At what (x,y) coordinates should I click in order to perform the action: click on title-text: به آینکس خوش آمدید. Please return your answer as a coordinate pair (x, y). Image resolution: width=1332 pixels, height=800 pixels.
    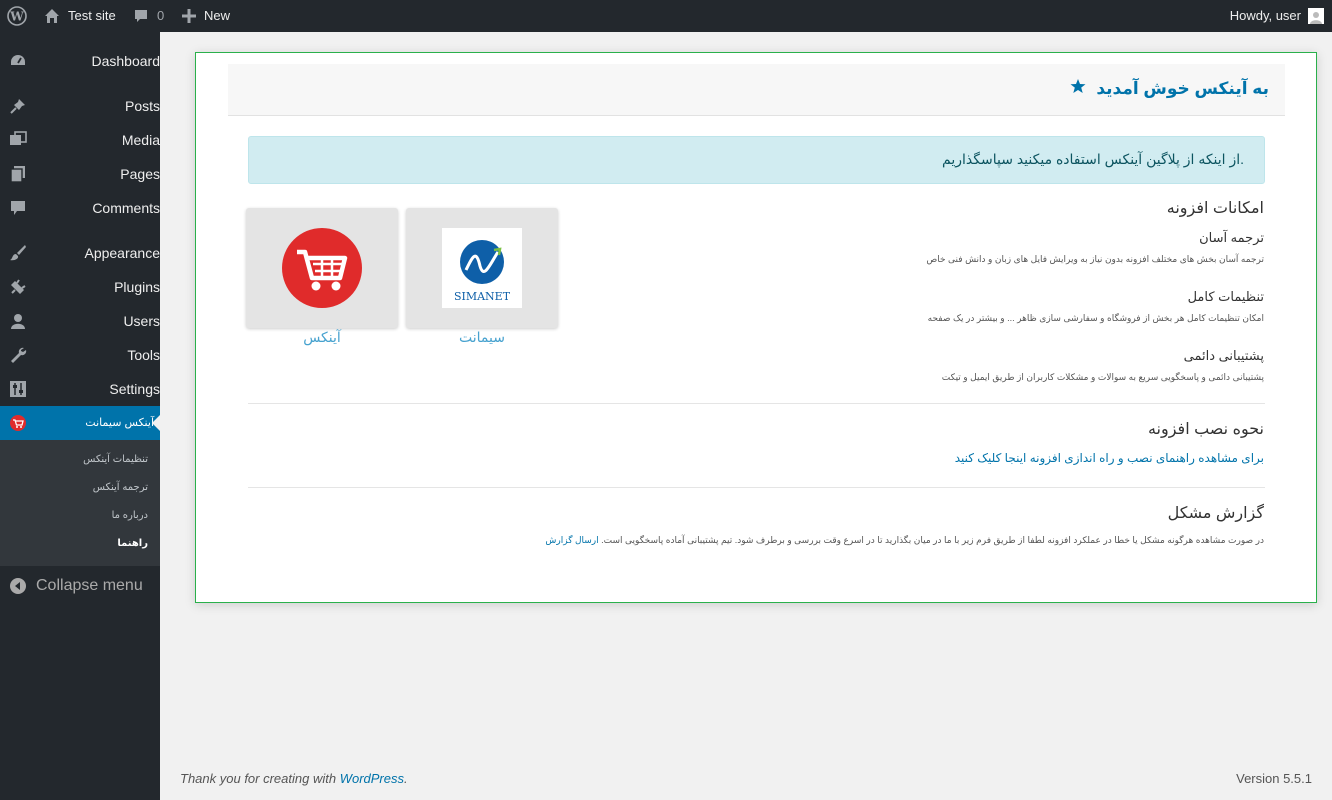
    Looking at the image, I should click on (1182, 88).